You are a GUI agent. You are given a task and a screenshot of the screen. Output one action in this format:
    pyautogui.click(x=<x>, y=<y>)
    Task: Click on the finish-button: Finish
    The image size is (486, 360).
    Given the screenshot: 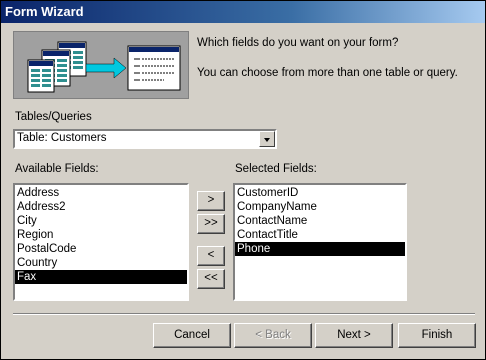 What is the action you would take?
    pyautogui.click(x=437, y=335)
    